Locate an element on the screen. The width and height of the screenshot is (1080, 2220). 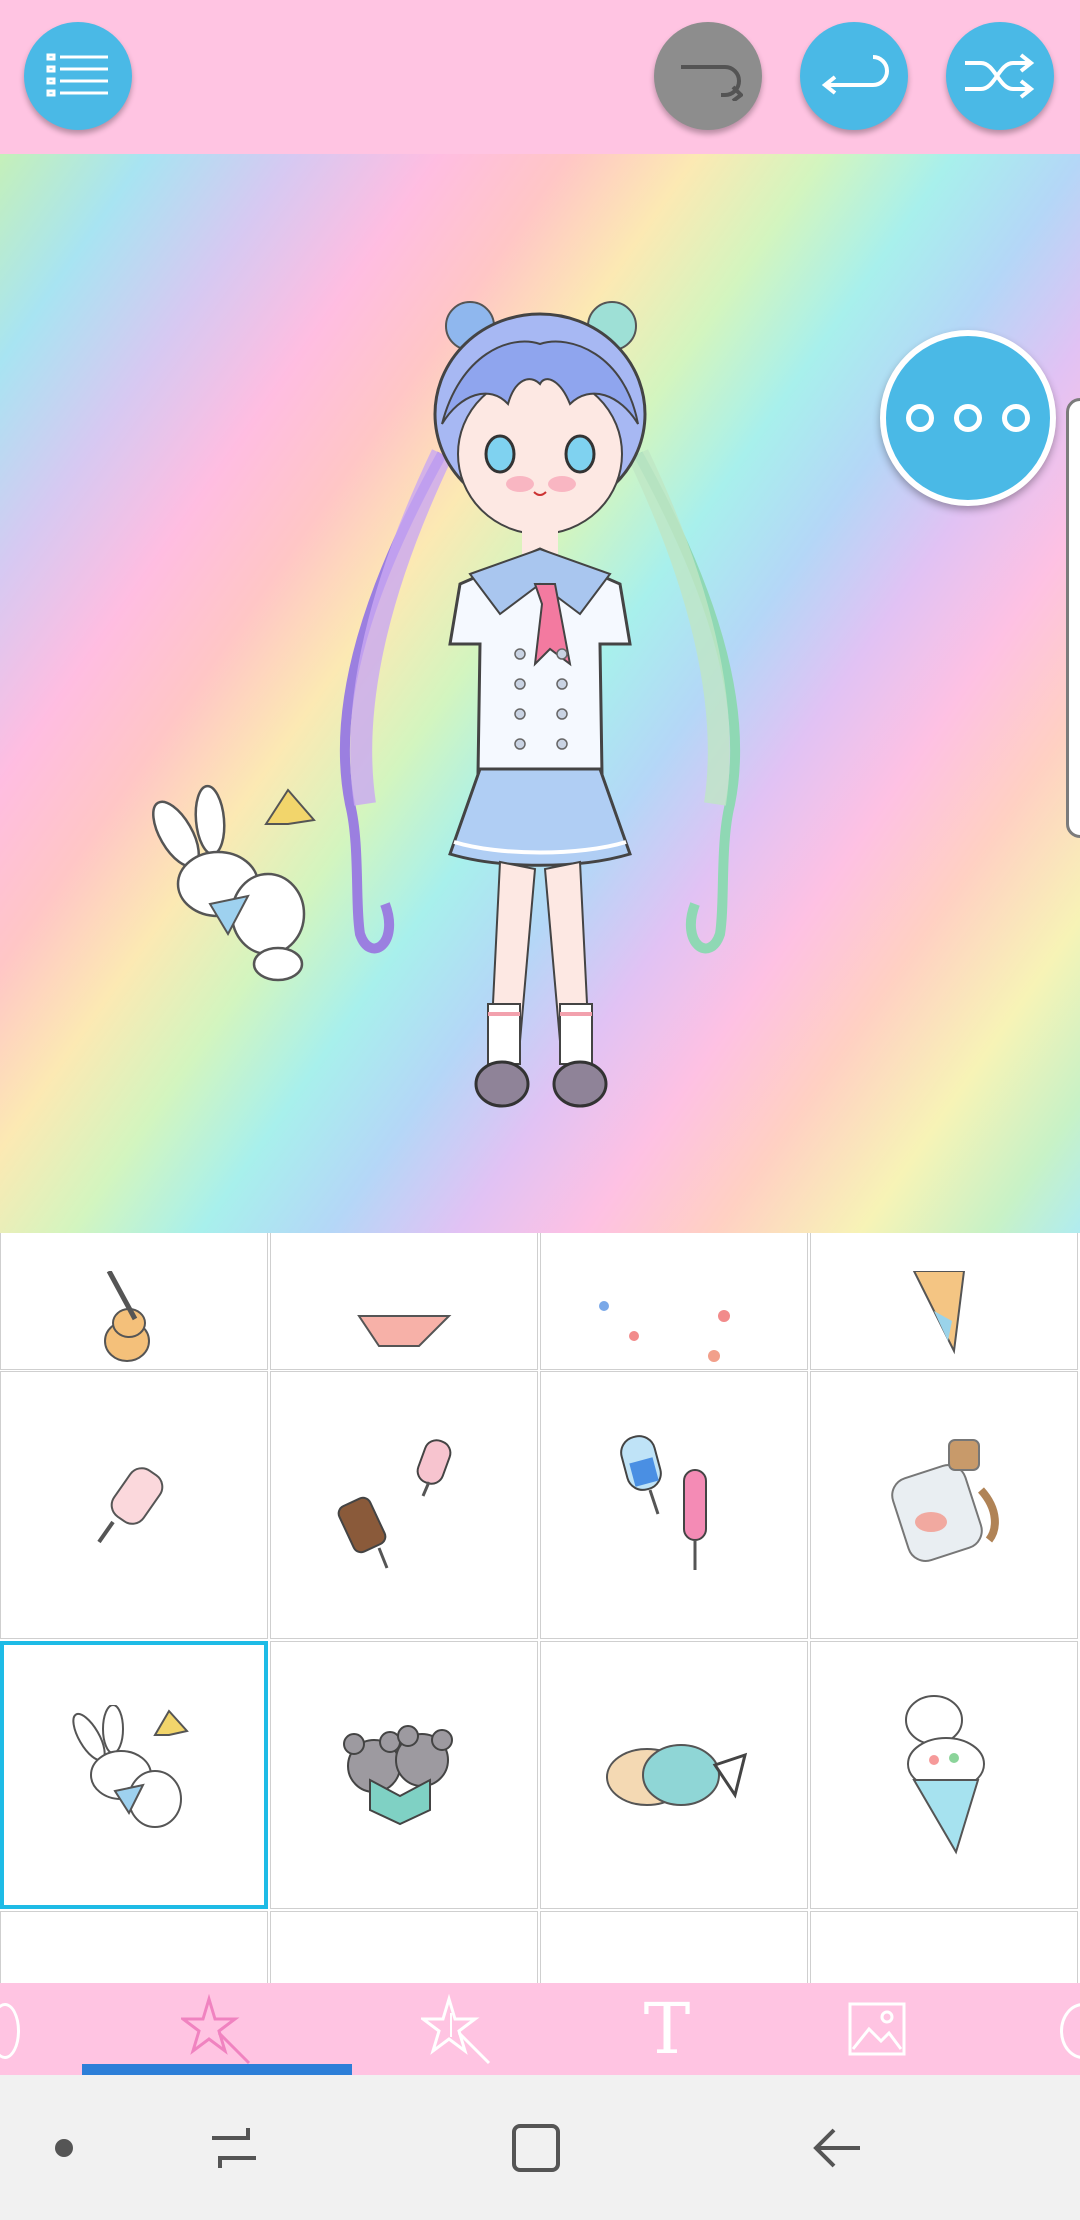
back-arrow-icon is located at coordinates (836, 2147).